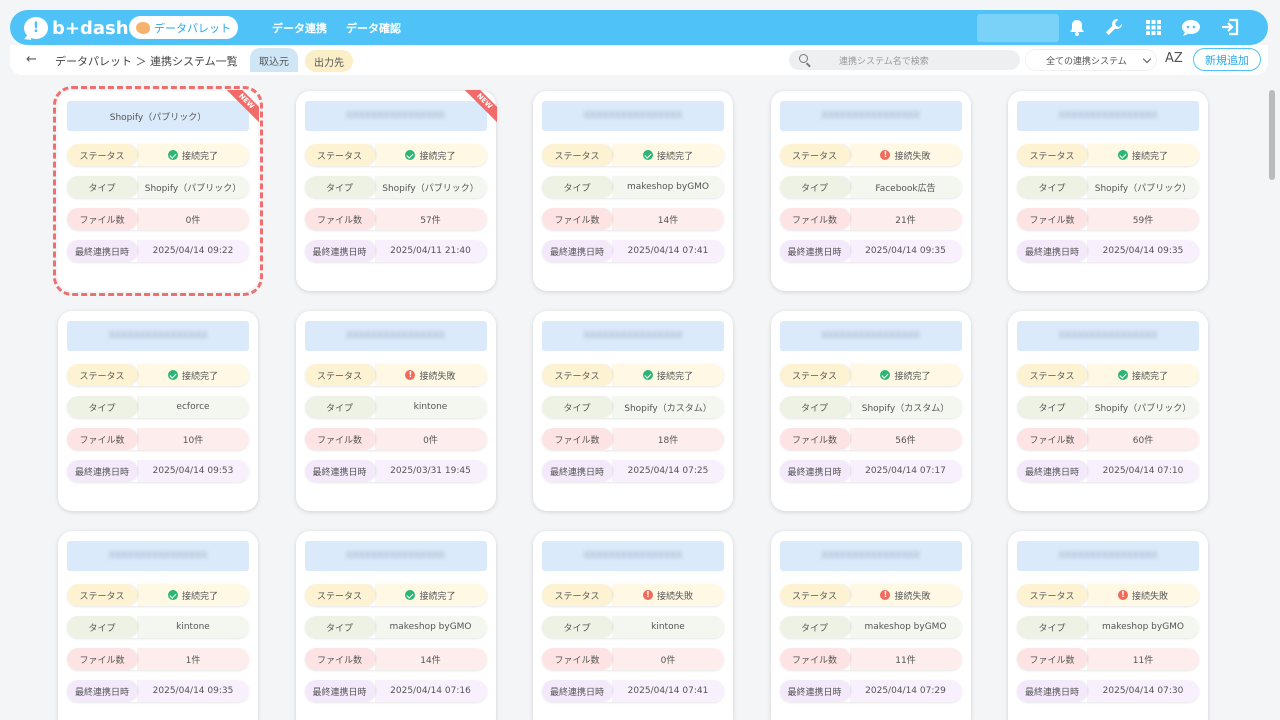 The height and width of the screenshot is (720, 1280). I want to click on last-sync-value: 2025/04/14 09:35, so click(193, 691).